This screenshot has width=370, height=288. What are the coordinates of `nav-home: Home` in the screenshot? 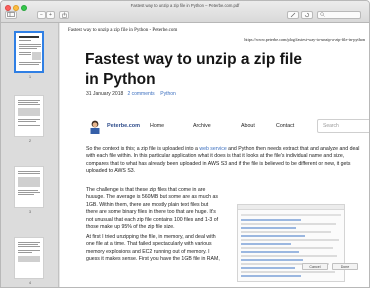 It's located at (157, 126).